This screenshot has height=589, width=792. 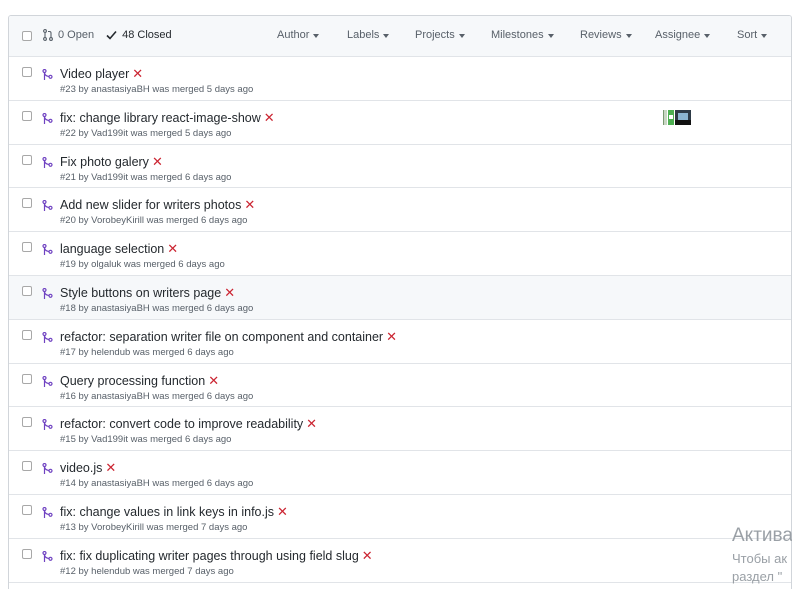 I want to click on watermark-line-1: Чтобы ак, so click(x=760, y=558).